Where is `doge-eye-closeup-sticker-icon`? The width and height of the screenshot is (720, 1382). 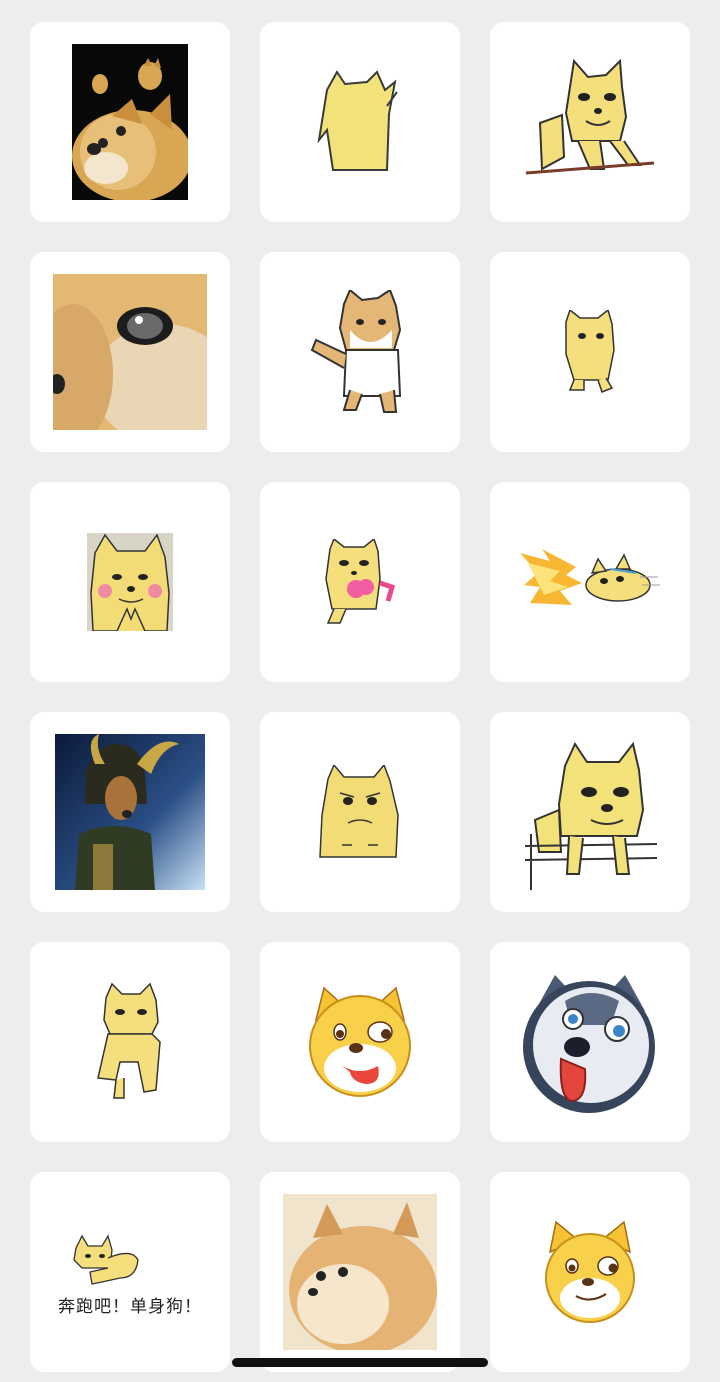
doge-eye-closeup-sticker-icon is located at coordinates (130, 352).